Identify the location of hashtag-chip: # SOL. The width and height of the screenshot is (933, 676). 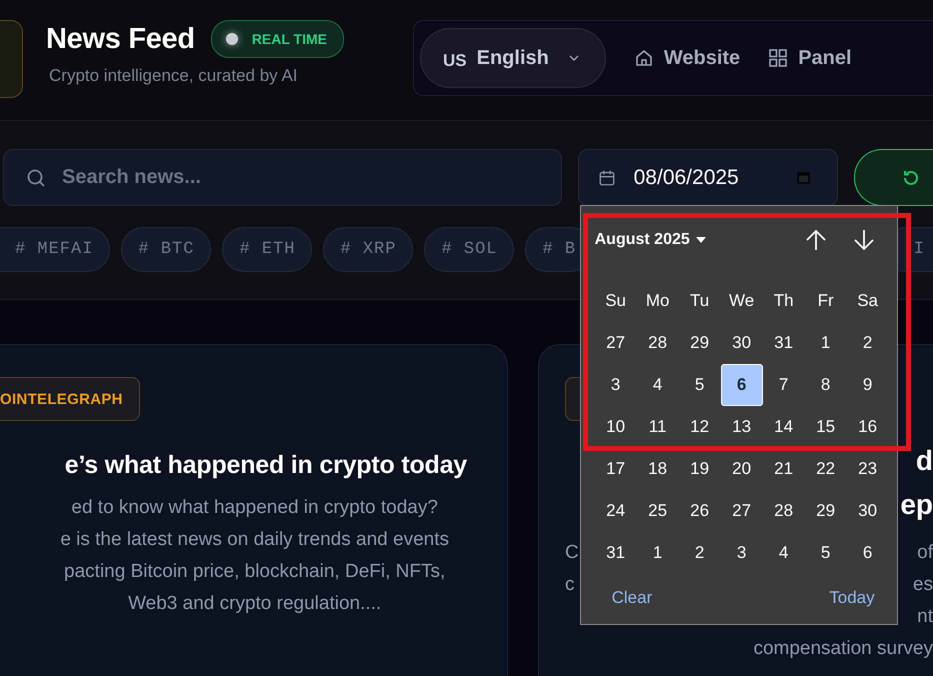
(469, 249).